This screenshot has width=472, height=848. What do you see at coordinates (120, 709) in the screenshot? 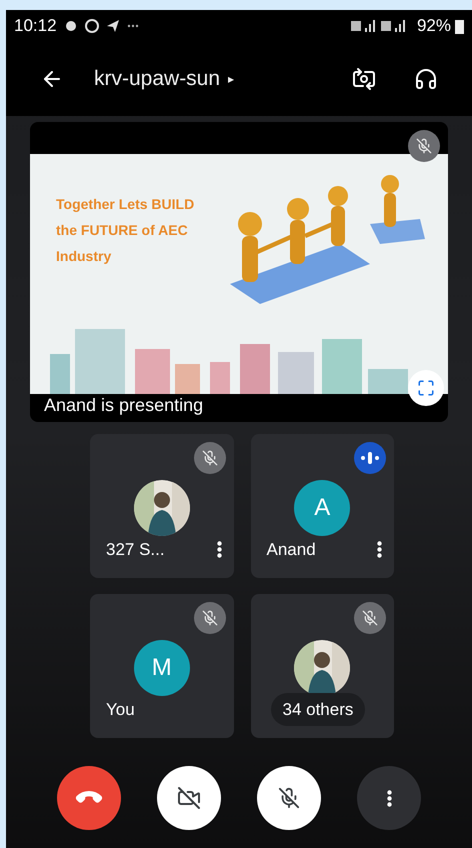
I see `participant-name: You` at bounding box center [120, 709].